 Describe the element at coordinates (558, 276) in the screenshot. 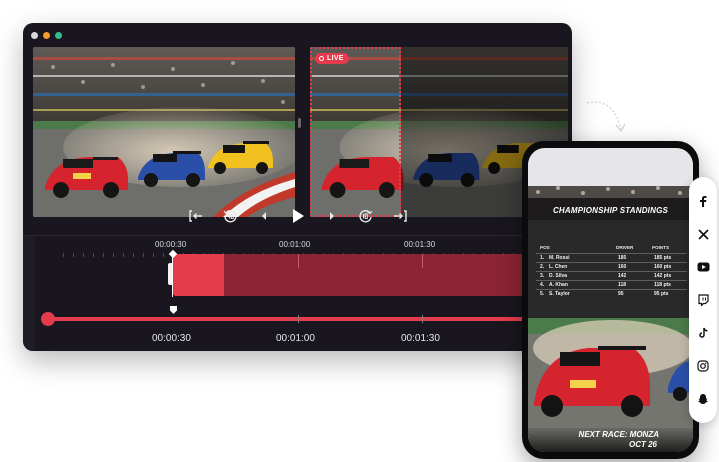

I see `row-name: D. Silva` at that location.